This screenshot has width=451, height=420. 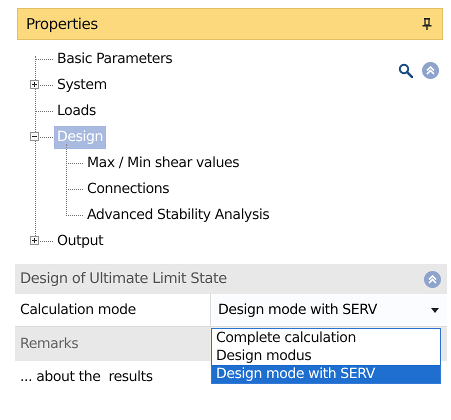 I want to click on section-title: Design of Ultimate Limit State, so click(x=123, y=279).